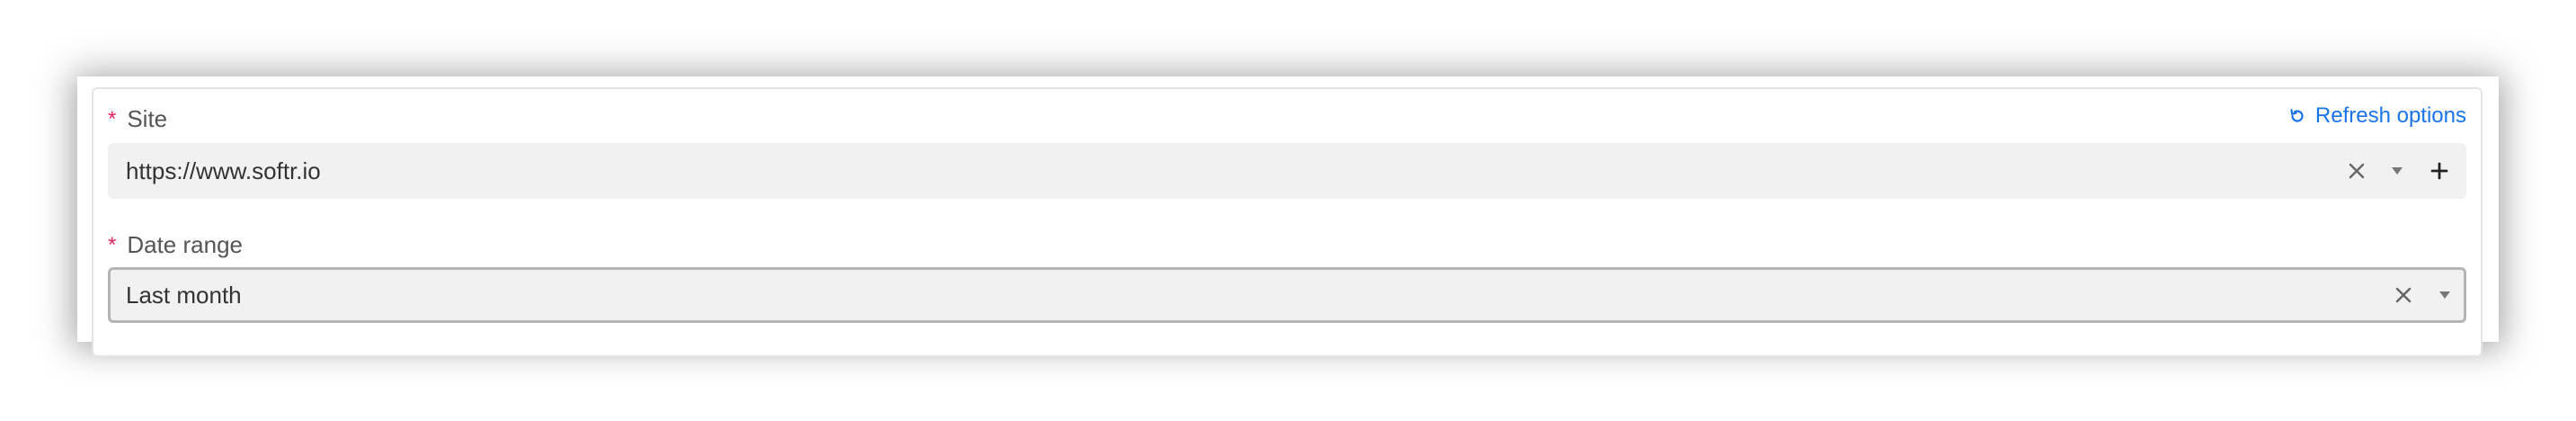 The height and width of the screenshot is (421, 2576). Describe the element at coordinates (2301, 116) in the screenshot. I see `refresh-icon` at that location.